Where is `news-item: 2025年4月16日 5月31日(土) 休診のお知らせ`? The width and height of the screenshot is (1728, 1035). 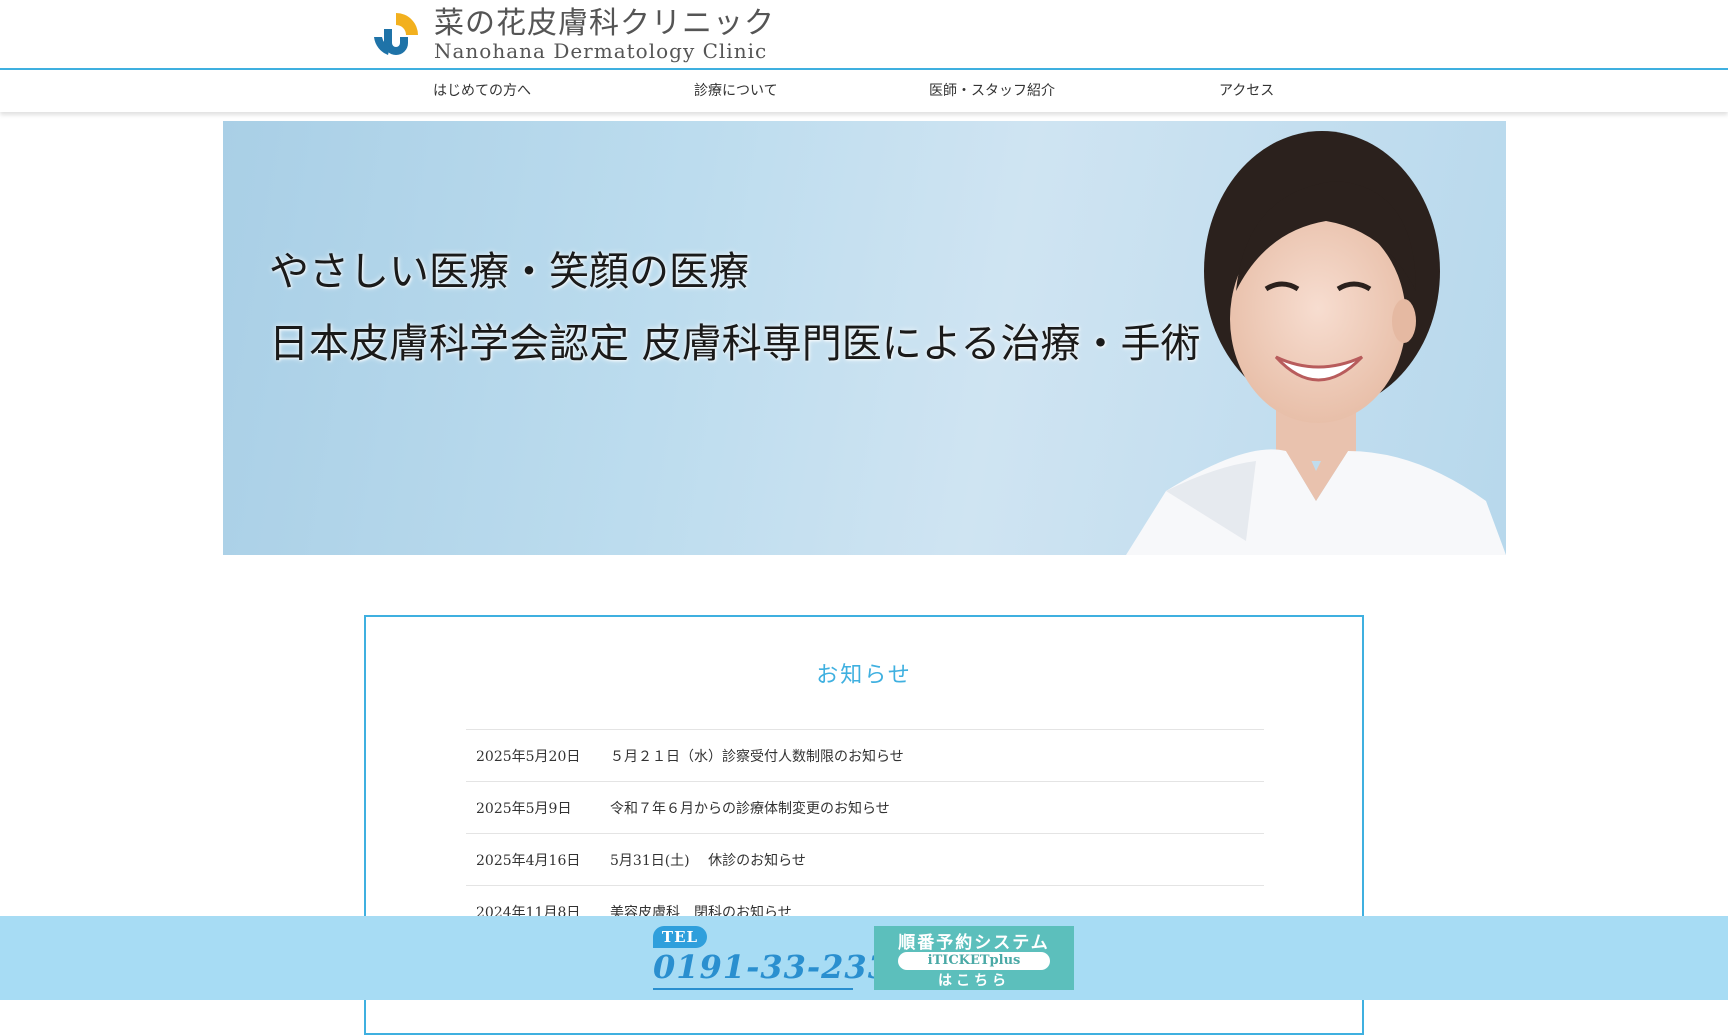
news-item: 2025年4月16日 5月31日(土) 休診のお知らせ is located at coordinates (865, 860).